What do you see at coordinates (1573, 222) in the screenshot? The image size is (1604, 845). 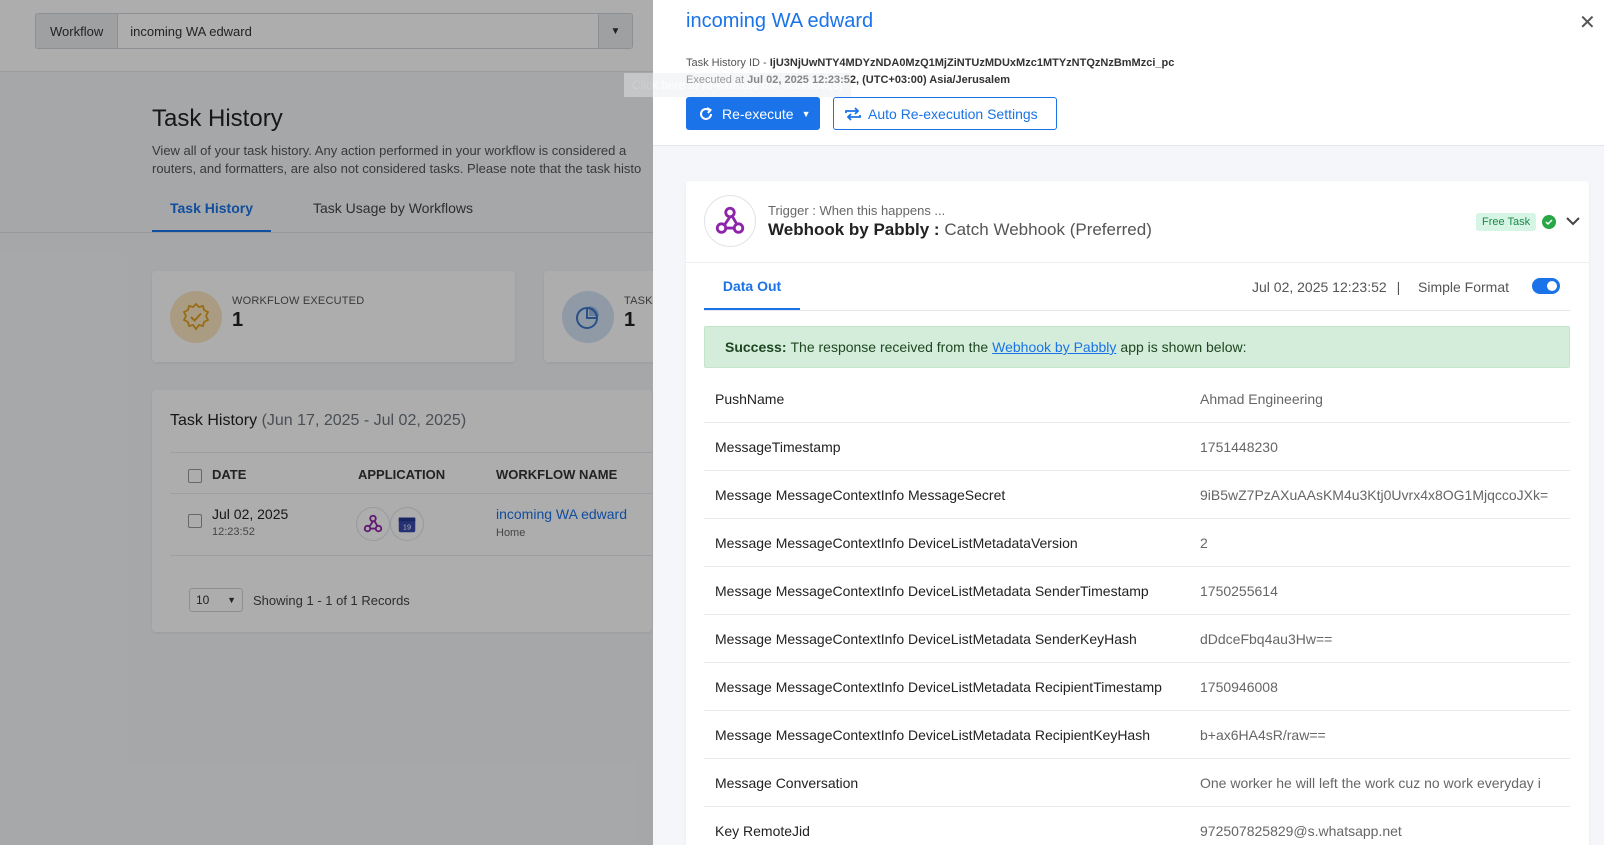 I see `chevron-down-icon` at bounding box center [1573, 222].